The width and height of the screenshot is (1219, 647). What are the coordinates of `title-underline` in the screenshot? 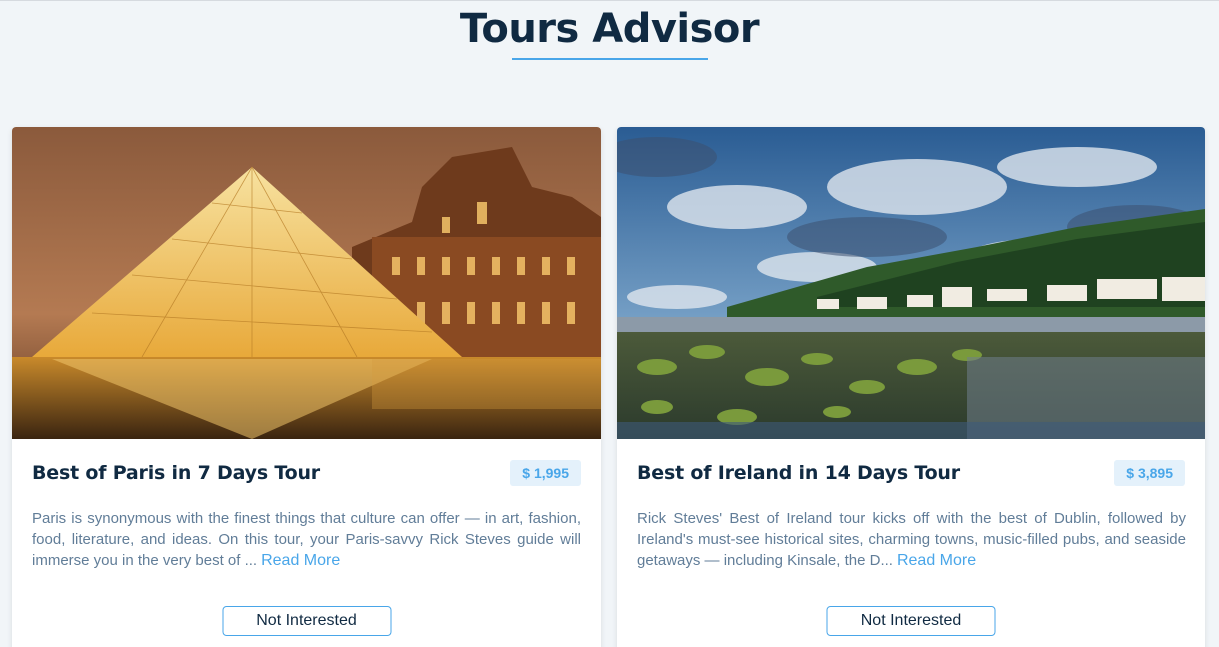 It's located at (609, 59).